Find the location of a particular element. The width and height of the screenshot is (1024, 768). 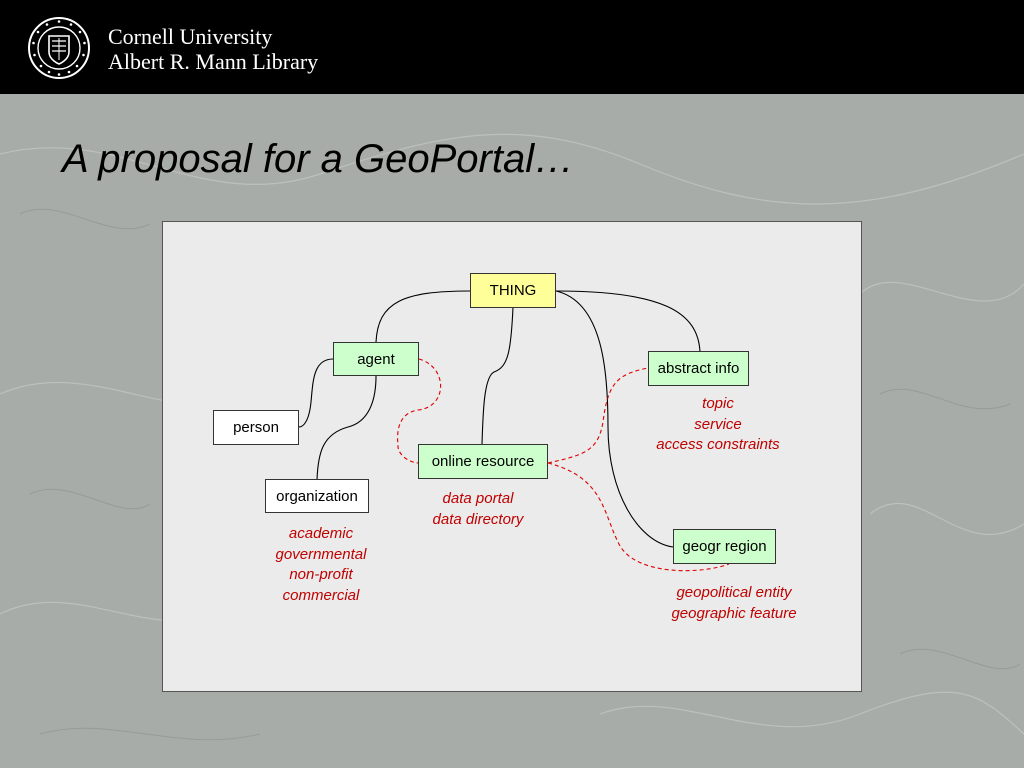

annotation-item: topic is located at coordinates (718, 403).